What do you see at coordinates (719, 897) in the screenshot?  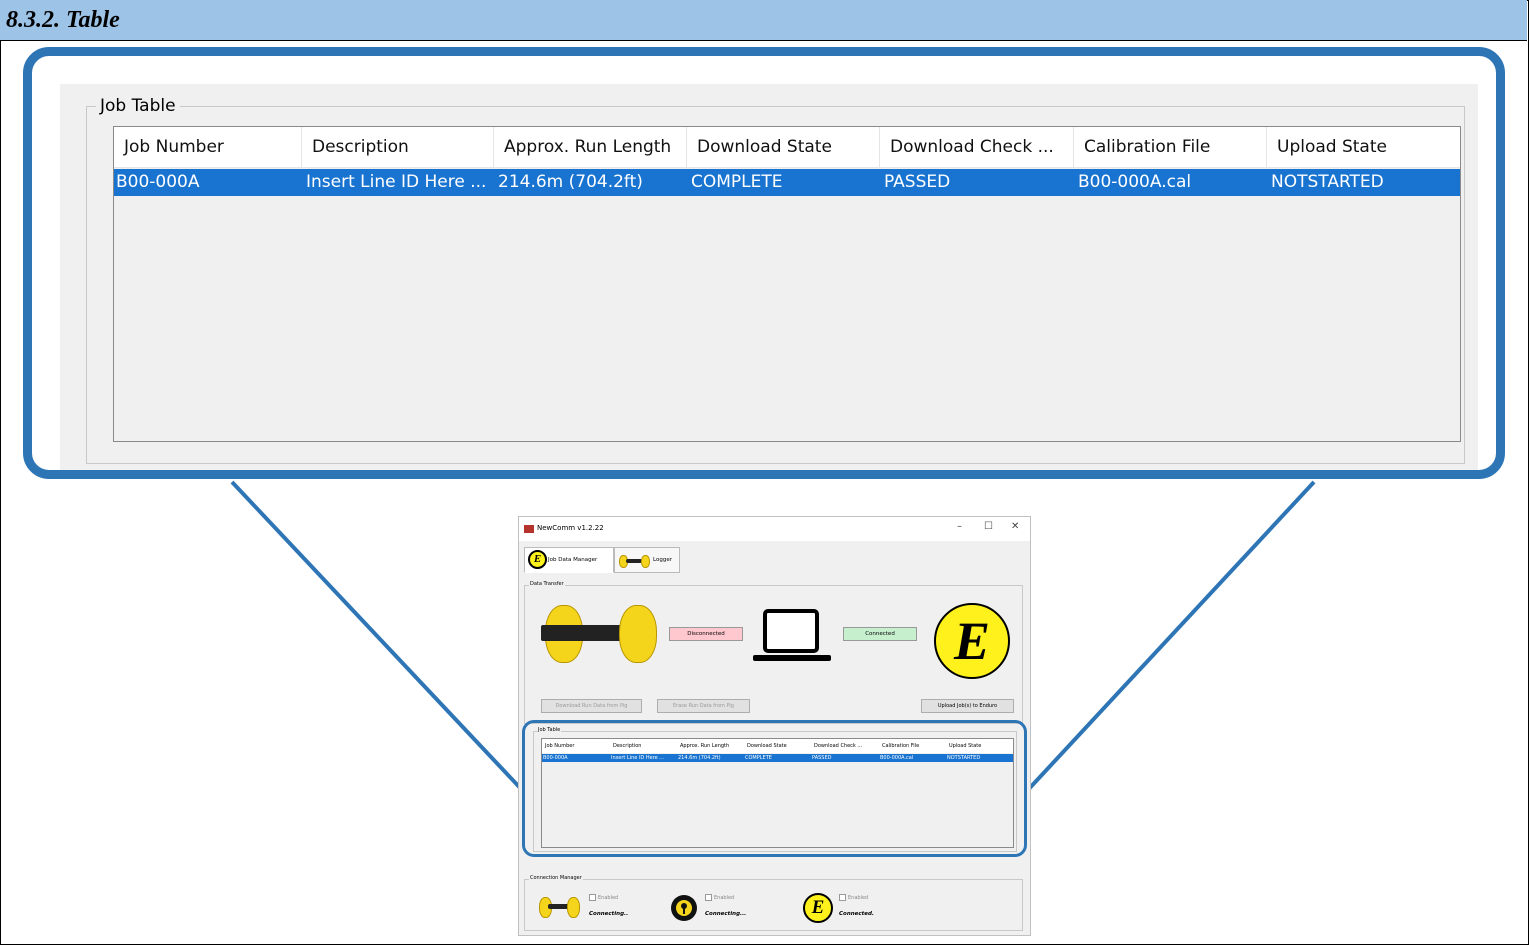 I see `beacon-enabled-checkbox: Enabled` at bounding box center [719, 897].